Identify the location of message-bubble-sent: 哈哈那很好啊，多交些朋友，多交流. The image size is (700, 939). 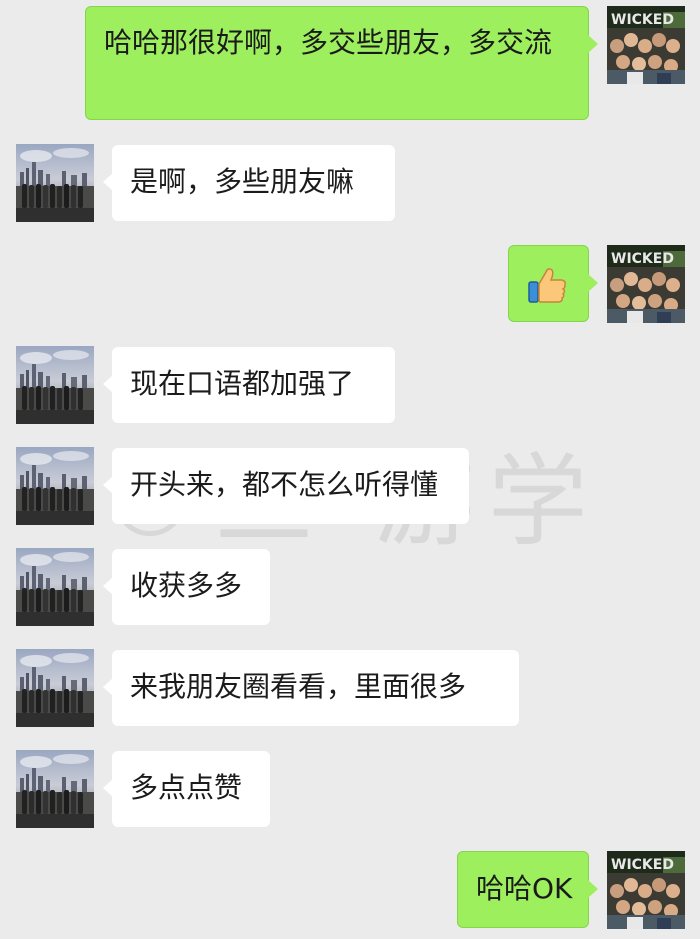
(341, 63).